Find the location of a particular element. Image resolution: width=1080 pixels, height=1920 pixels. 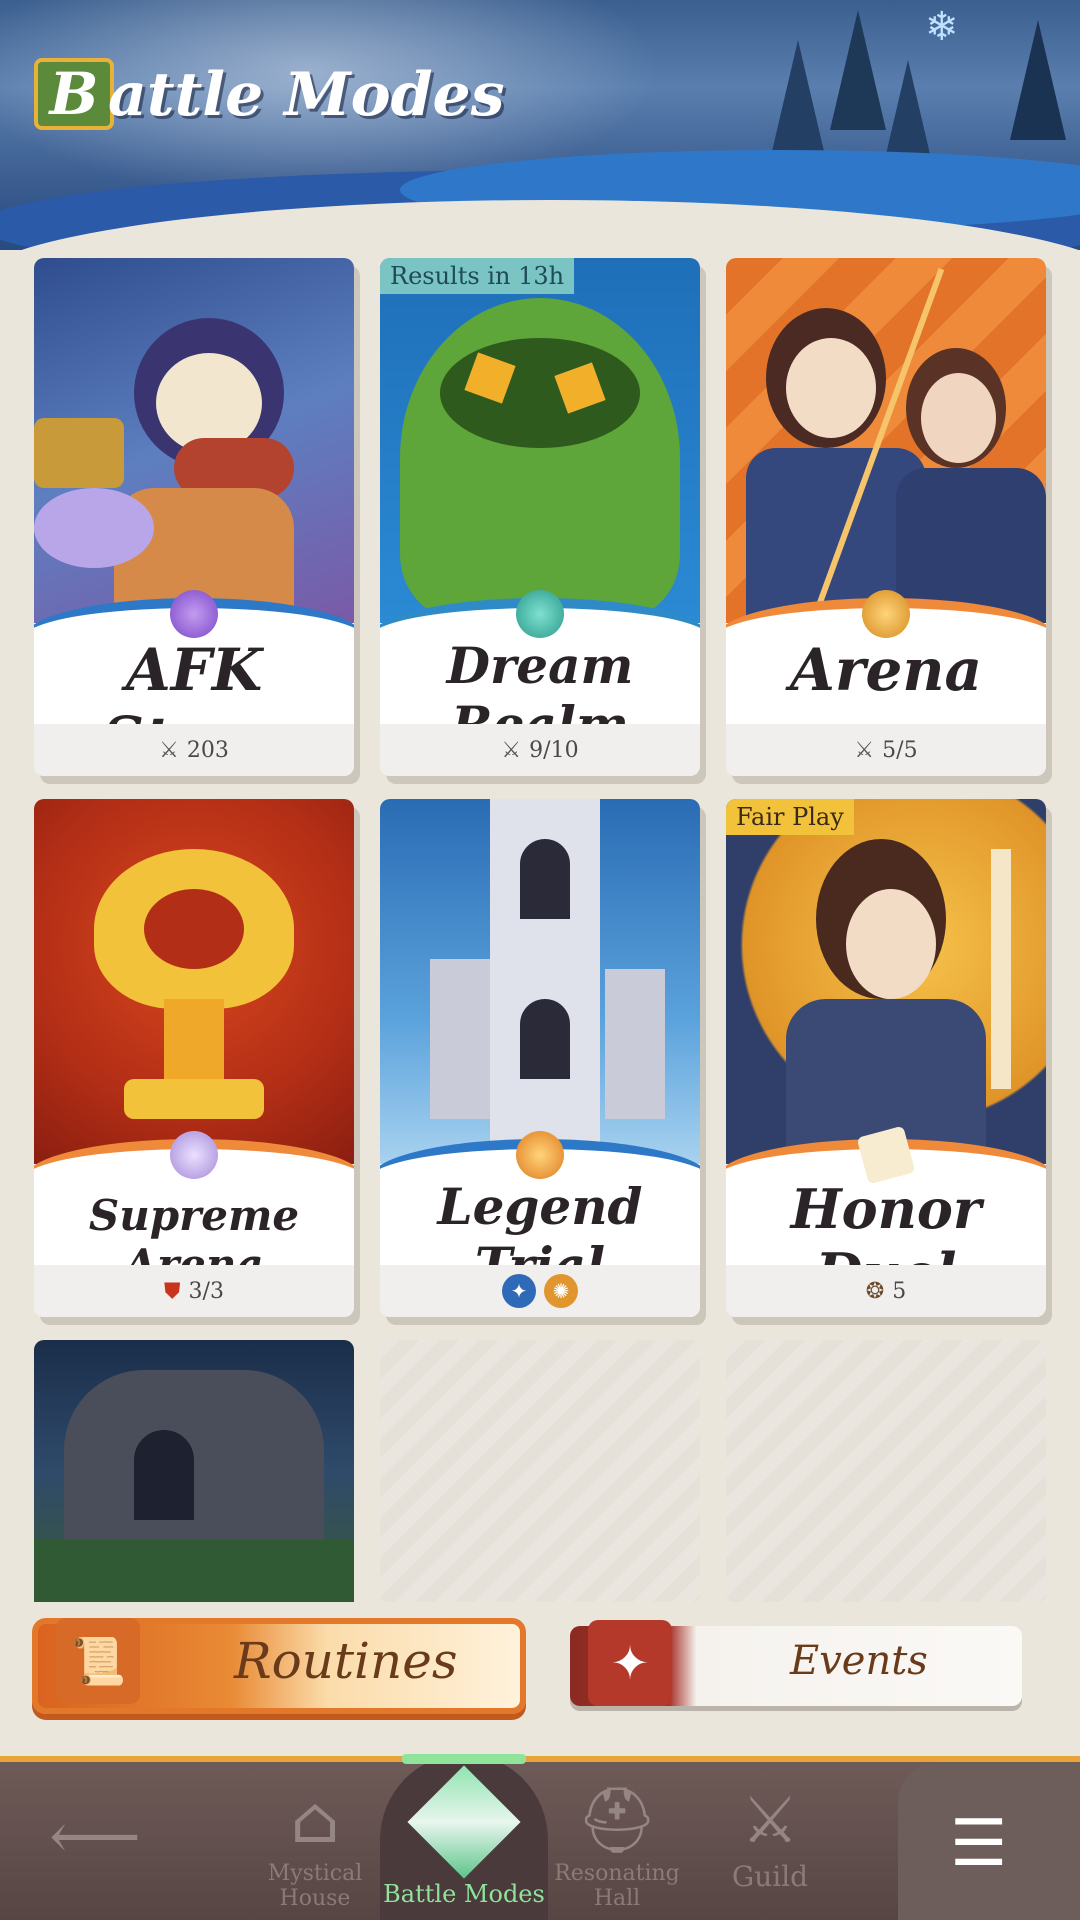

card-honor-duel: Fair Play Honor Duel ❂ 5 is located at coordinates (886, 1058).